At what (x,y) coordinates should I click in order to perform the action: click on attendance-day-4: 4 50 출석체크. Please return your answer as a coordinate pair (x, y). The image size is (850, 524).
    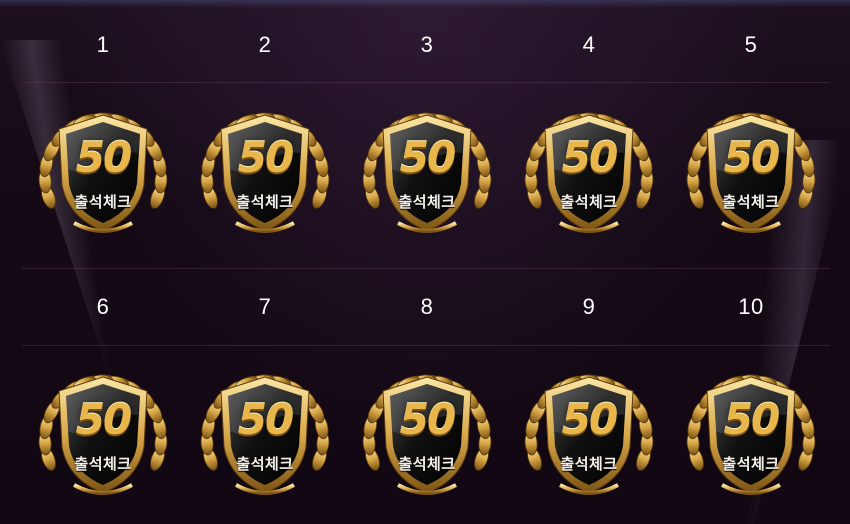
    Looking at the image, I should click on (589, 141).